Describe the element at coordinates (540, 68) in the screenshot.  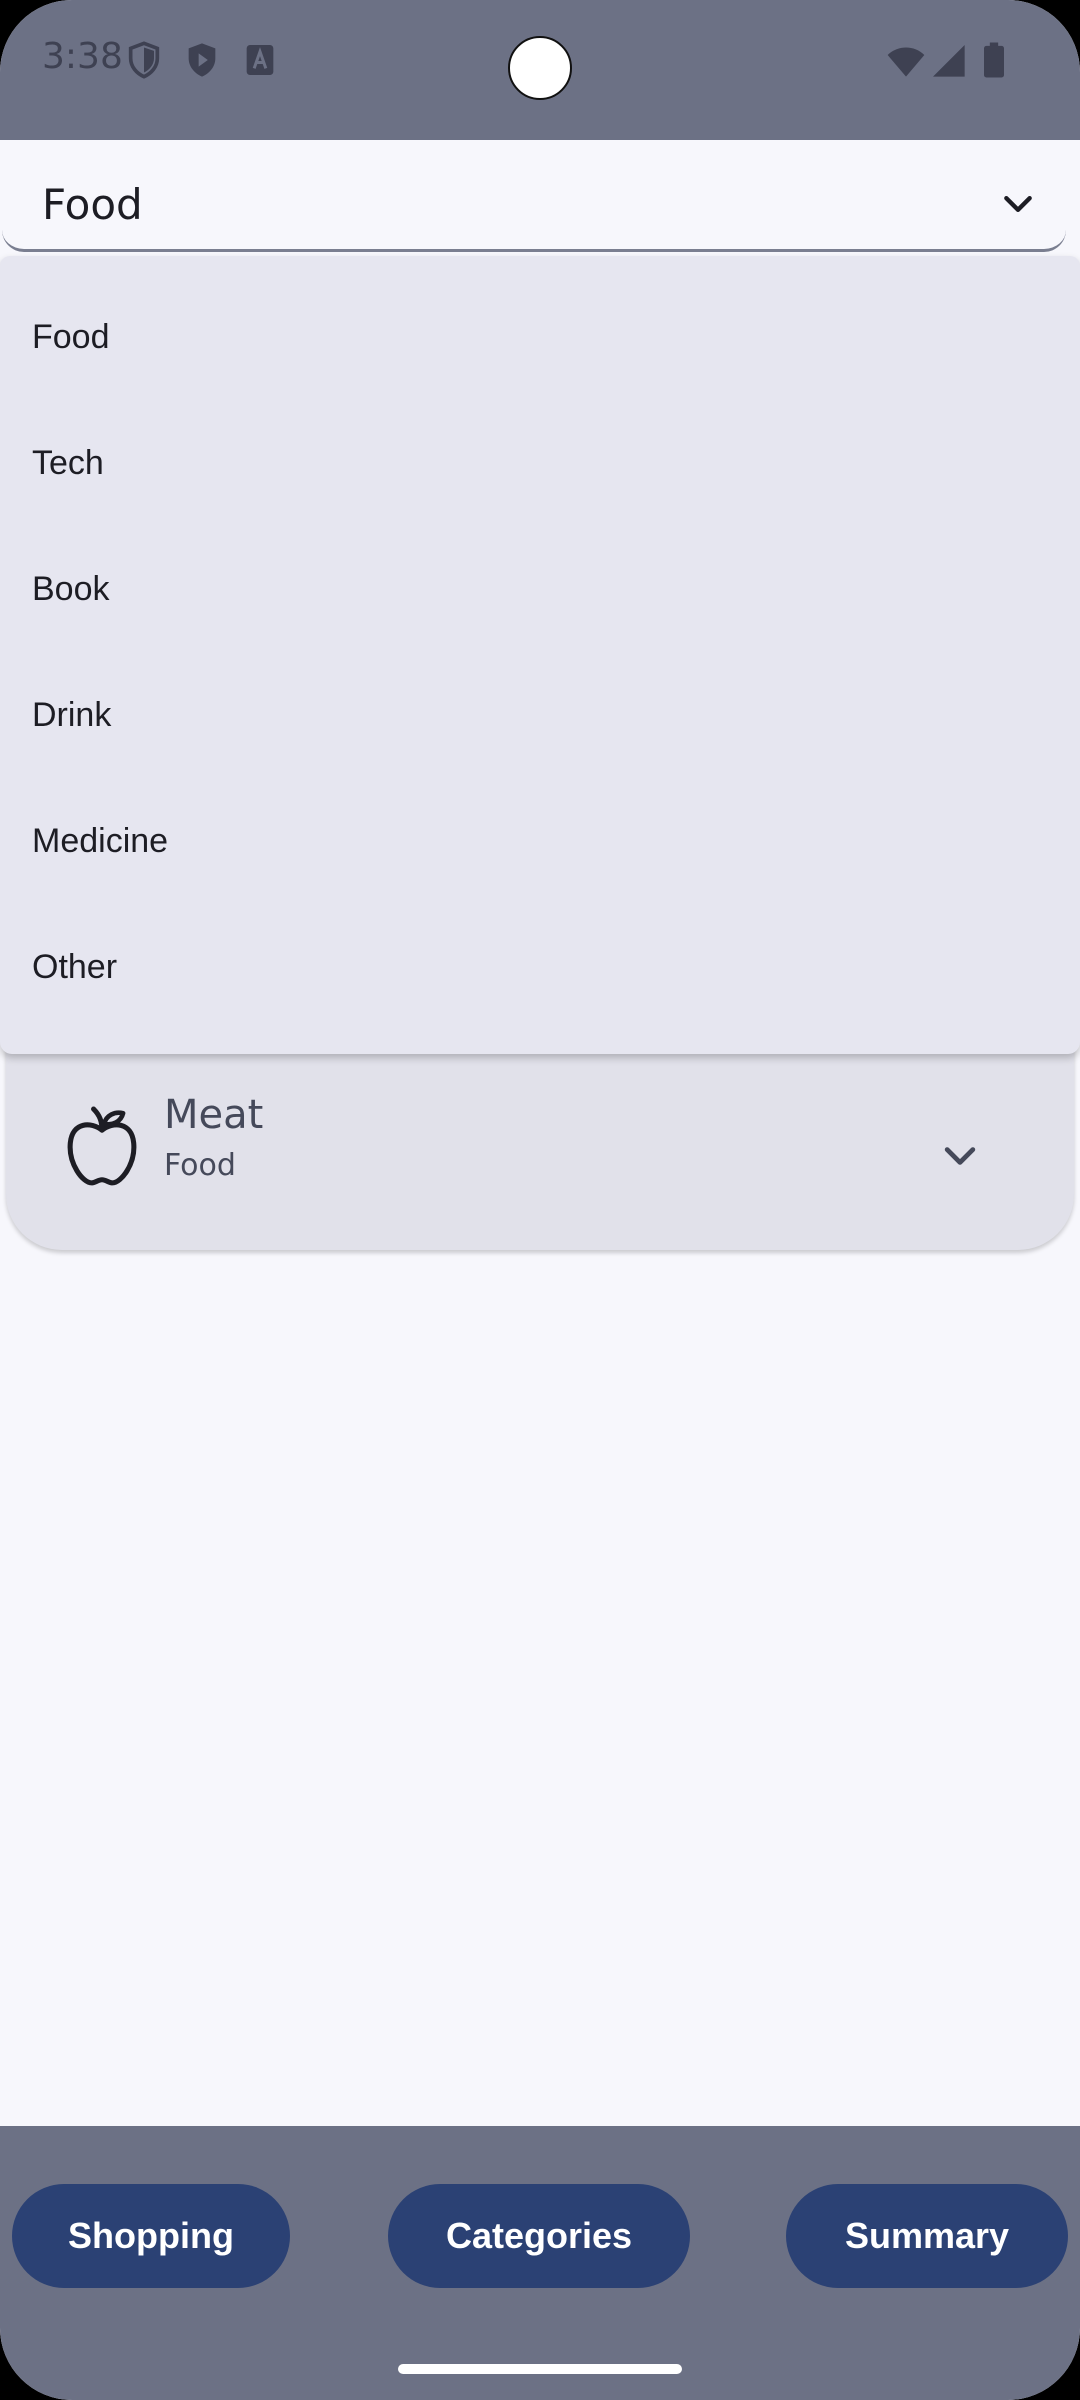
I see `front-camera` at that location.